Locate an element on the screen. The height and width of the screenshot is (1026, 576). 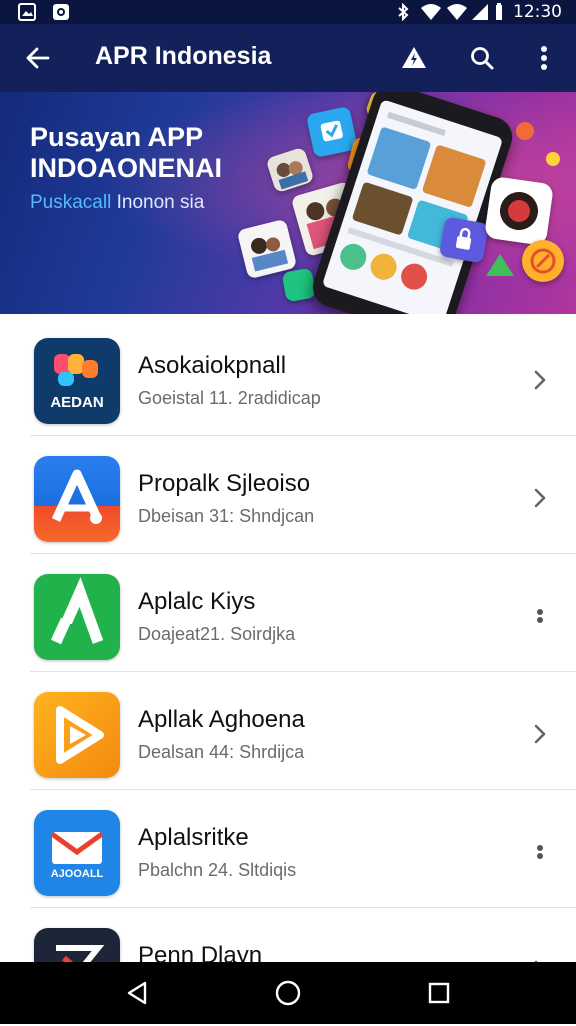
list-item: AJOOALL Aplalsritke Pbalchn 24. Sltdiqis is located at coordinates (288, 849).